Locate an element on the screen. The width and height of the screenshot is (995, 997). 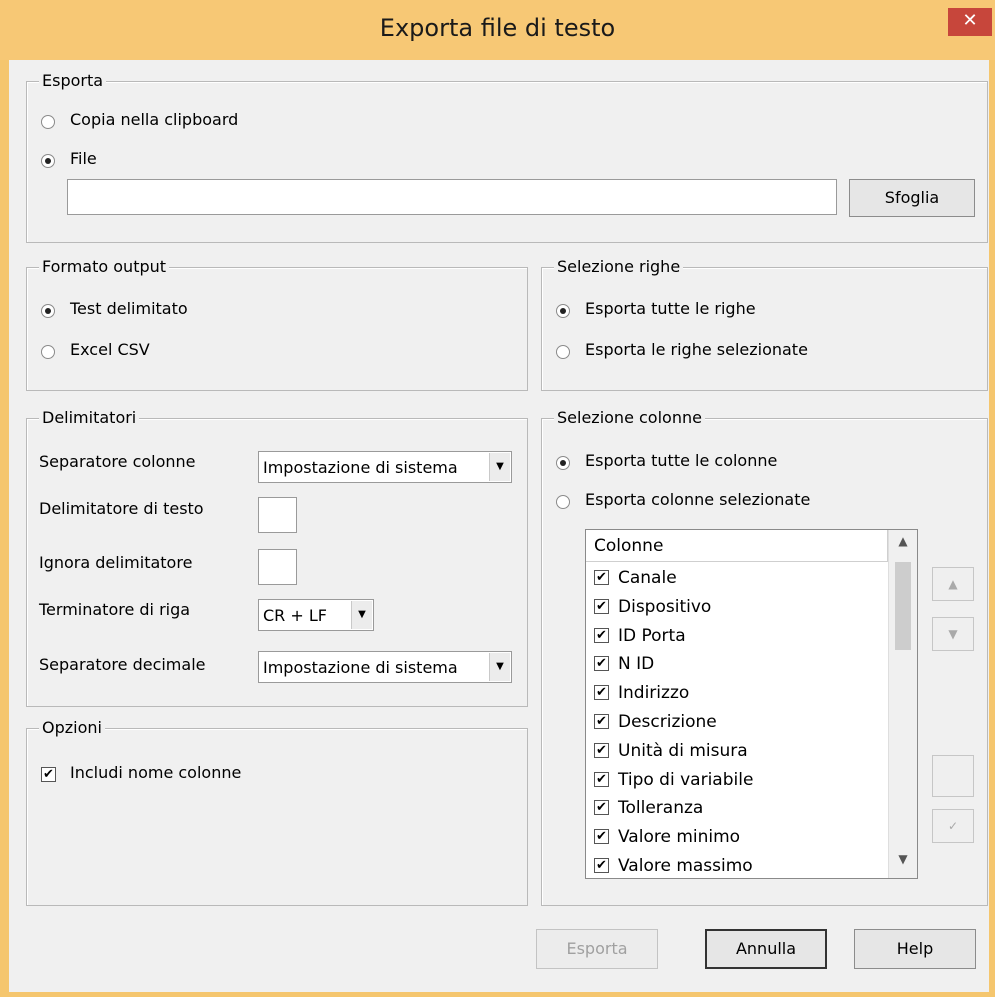
arrow-up-icon: ▲ is located at coordinates (953, 584).